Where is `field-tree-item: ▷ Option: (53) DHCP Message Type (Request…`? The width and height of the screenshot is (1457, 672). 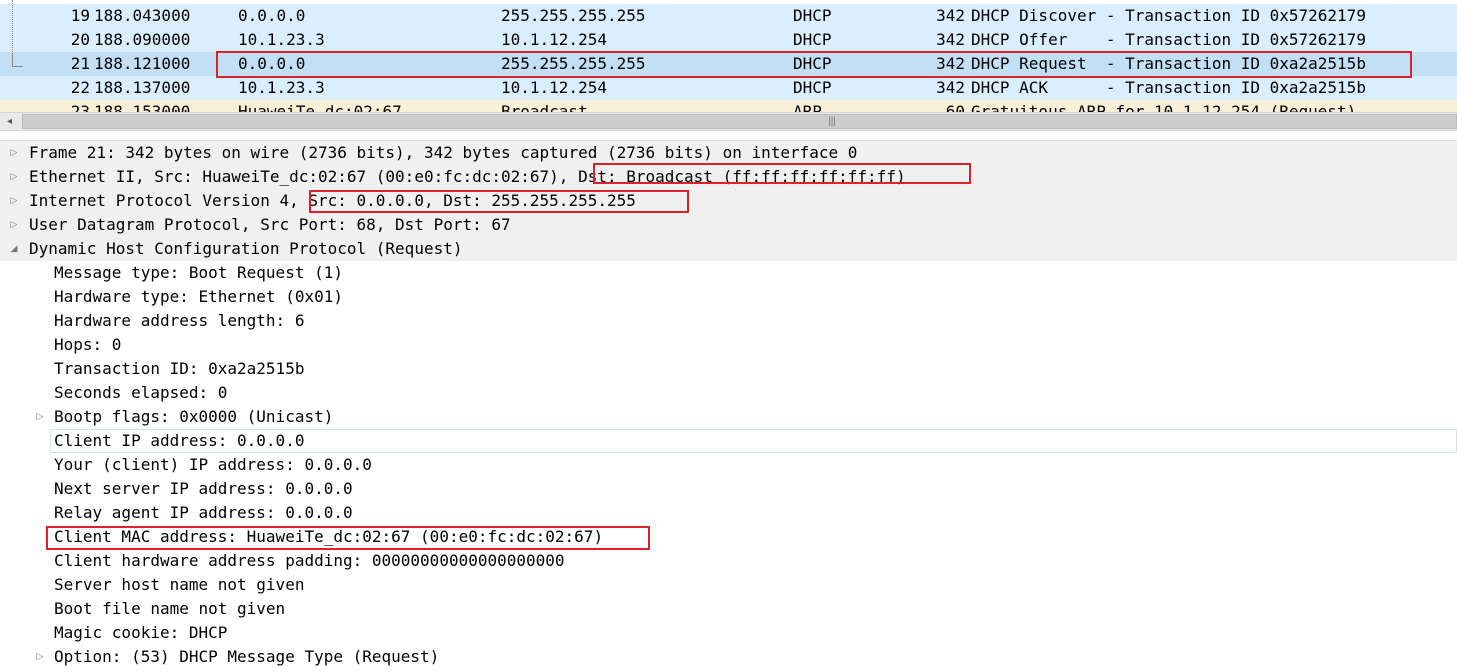
field-tree-item: ▷ Option: (53) DHCP Message Type (Request… is located at coordinates (728, 657).